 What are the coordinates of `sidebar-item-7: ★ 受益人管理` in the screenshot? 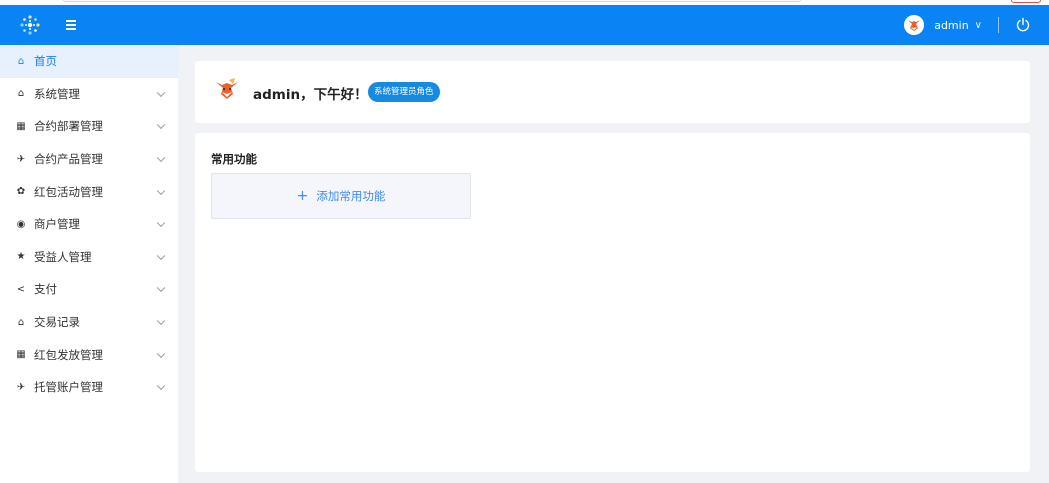 It's located at (89, 257).